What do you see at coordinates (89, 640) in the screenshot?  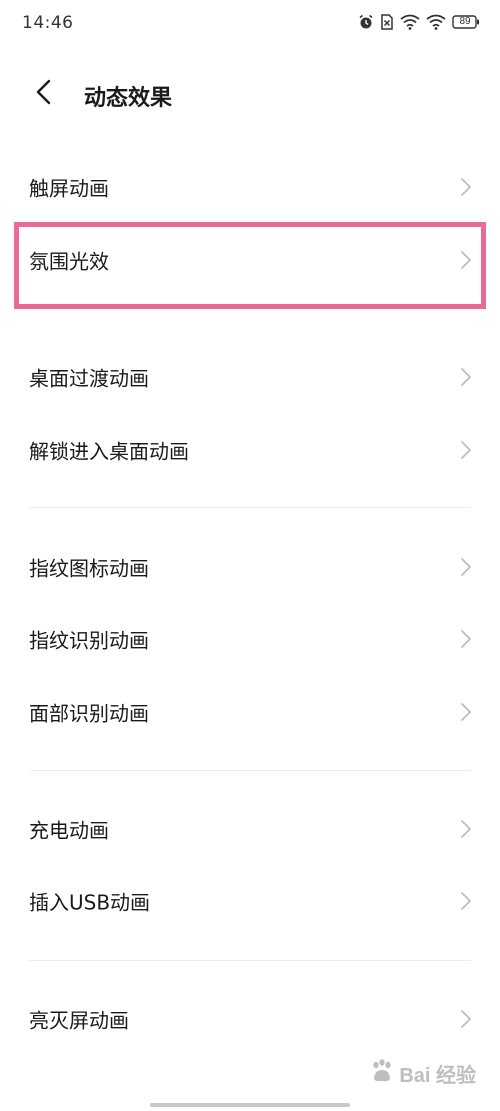 I see `list-item-label: 指纹识别动画` at bounding box center [89, 640].